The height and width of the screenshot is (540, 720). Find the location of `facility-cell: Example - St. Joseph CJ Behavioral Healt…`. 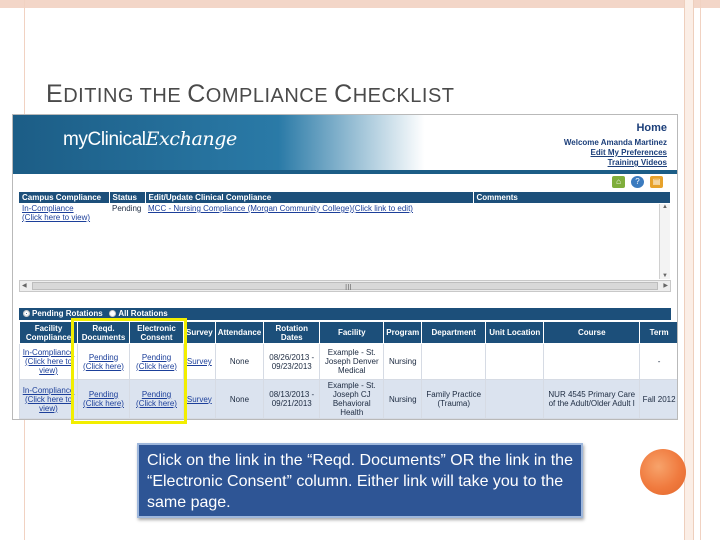

facility-cell: Example - St. Joseph CJ Behavioral Healt… is located at coordinates (352, 399).